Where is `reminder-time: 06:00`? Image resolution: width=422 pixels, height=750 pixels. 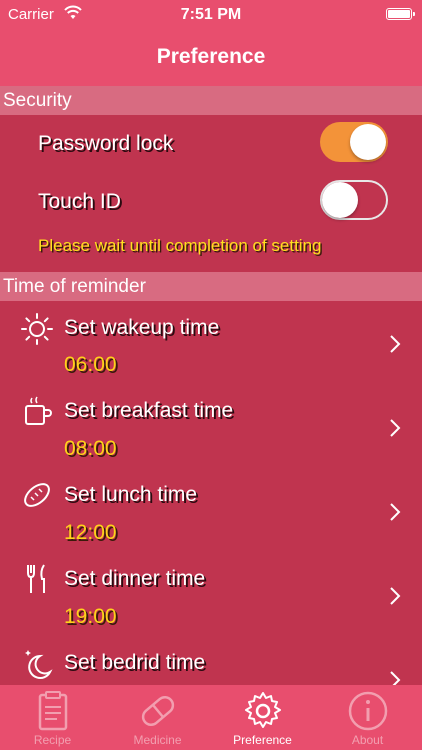 reminder-time: 06:00 is located at coordinates (90, 364).